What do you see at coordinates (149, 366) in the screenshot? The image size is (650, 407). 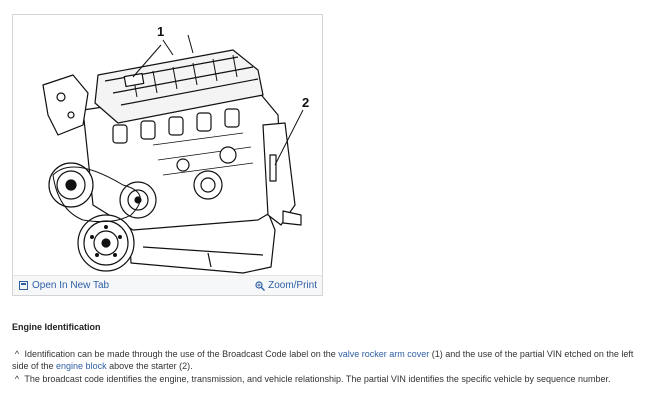 I see `bullet-text: above the starter (2).` at bounding box center [149, 366].